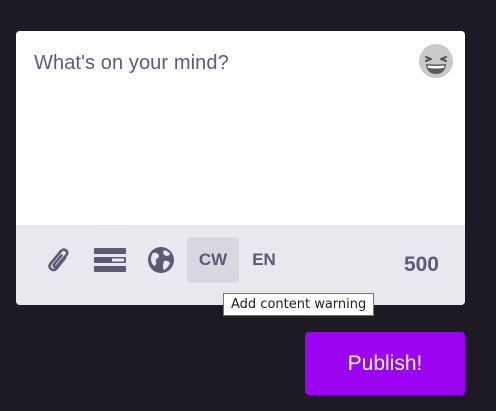 The image size is (496, 411). What do you see at coordinates (421, 264) in the screenshot?
I see `character-counter: 500` at bounding box center [421, 264].